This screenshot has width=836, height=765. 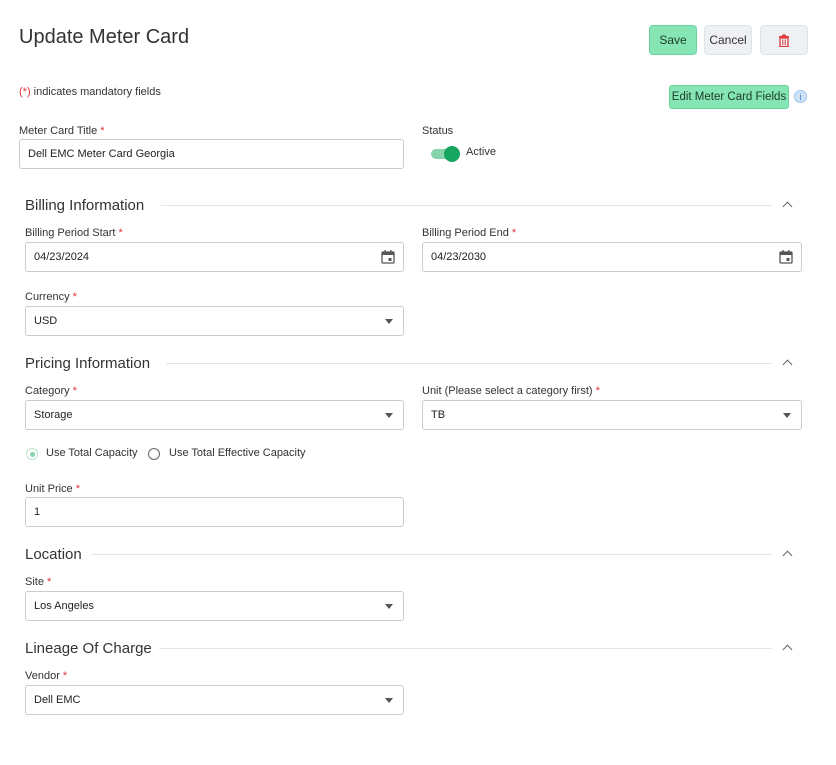 I want to click on radio-use-total-capacity, so click(x=32, y=454).